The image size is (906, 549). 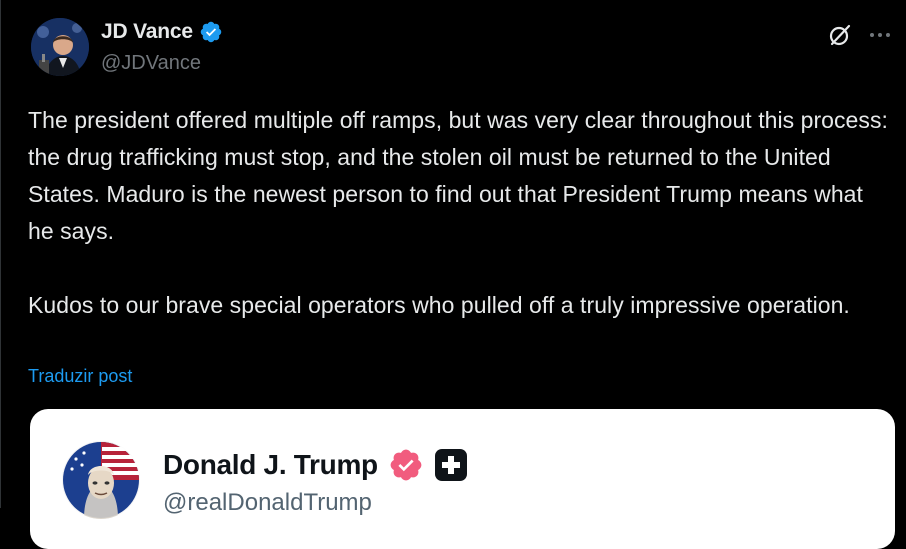 I want to click on translate-post-link: Traduzir post, so click(x=80, y=376).